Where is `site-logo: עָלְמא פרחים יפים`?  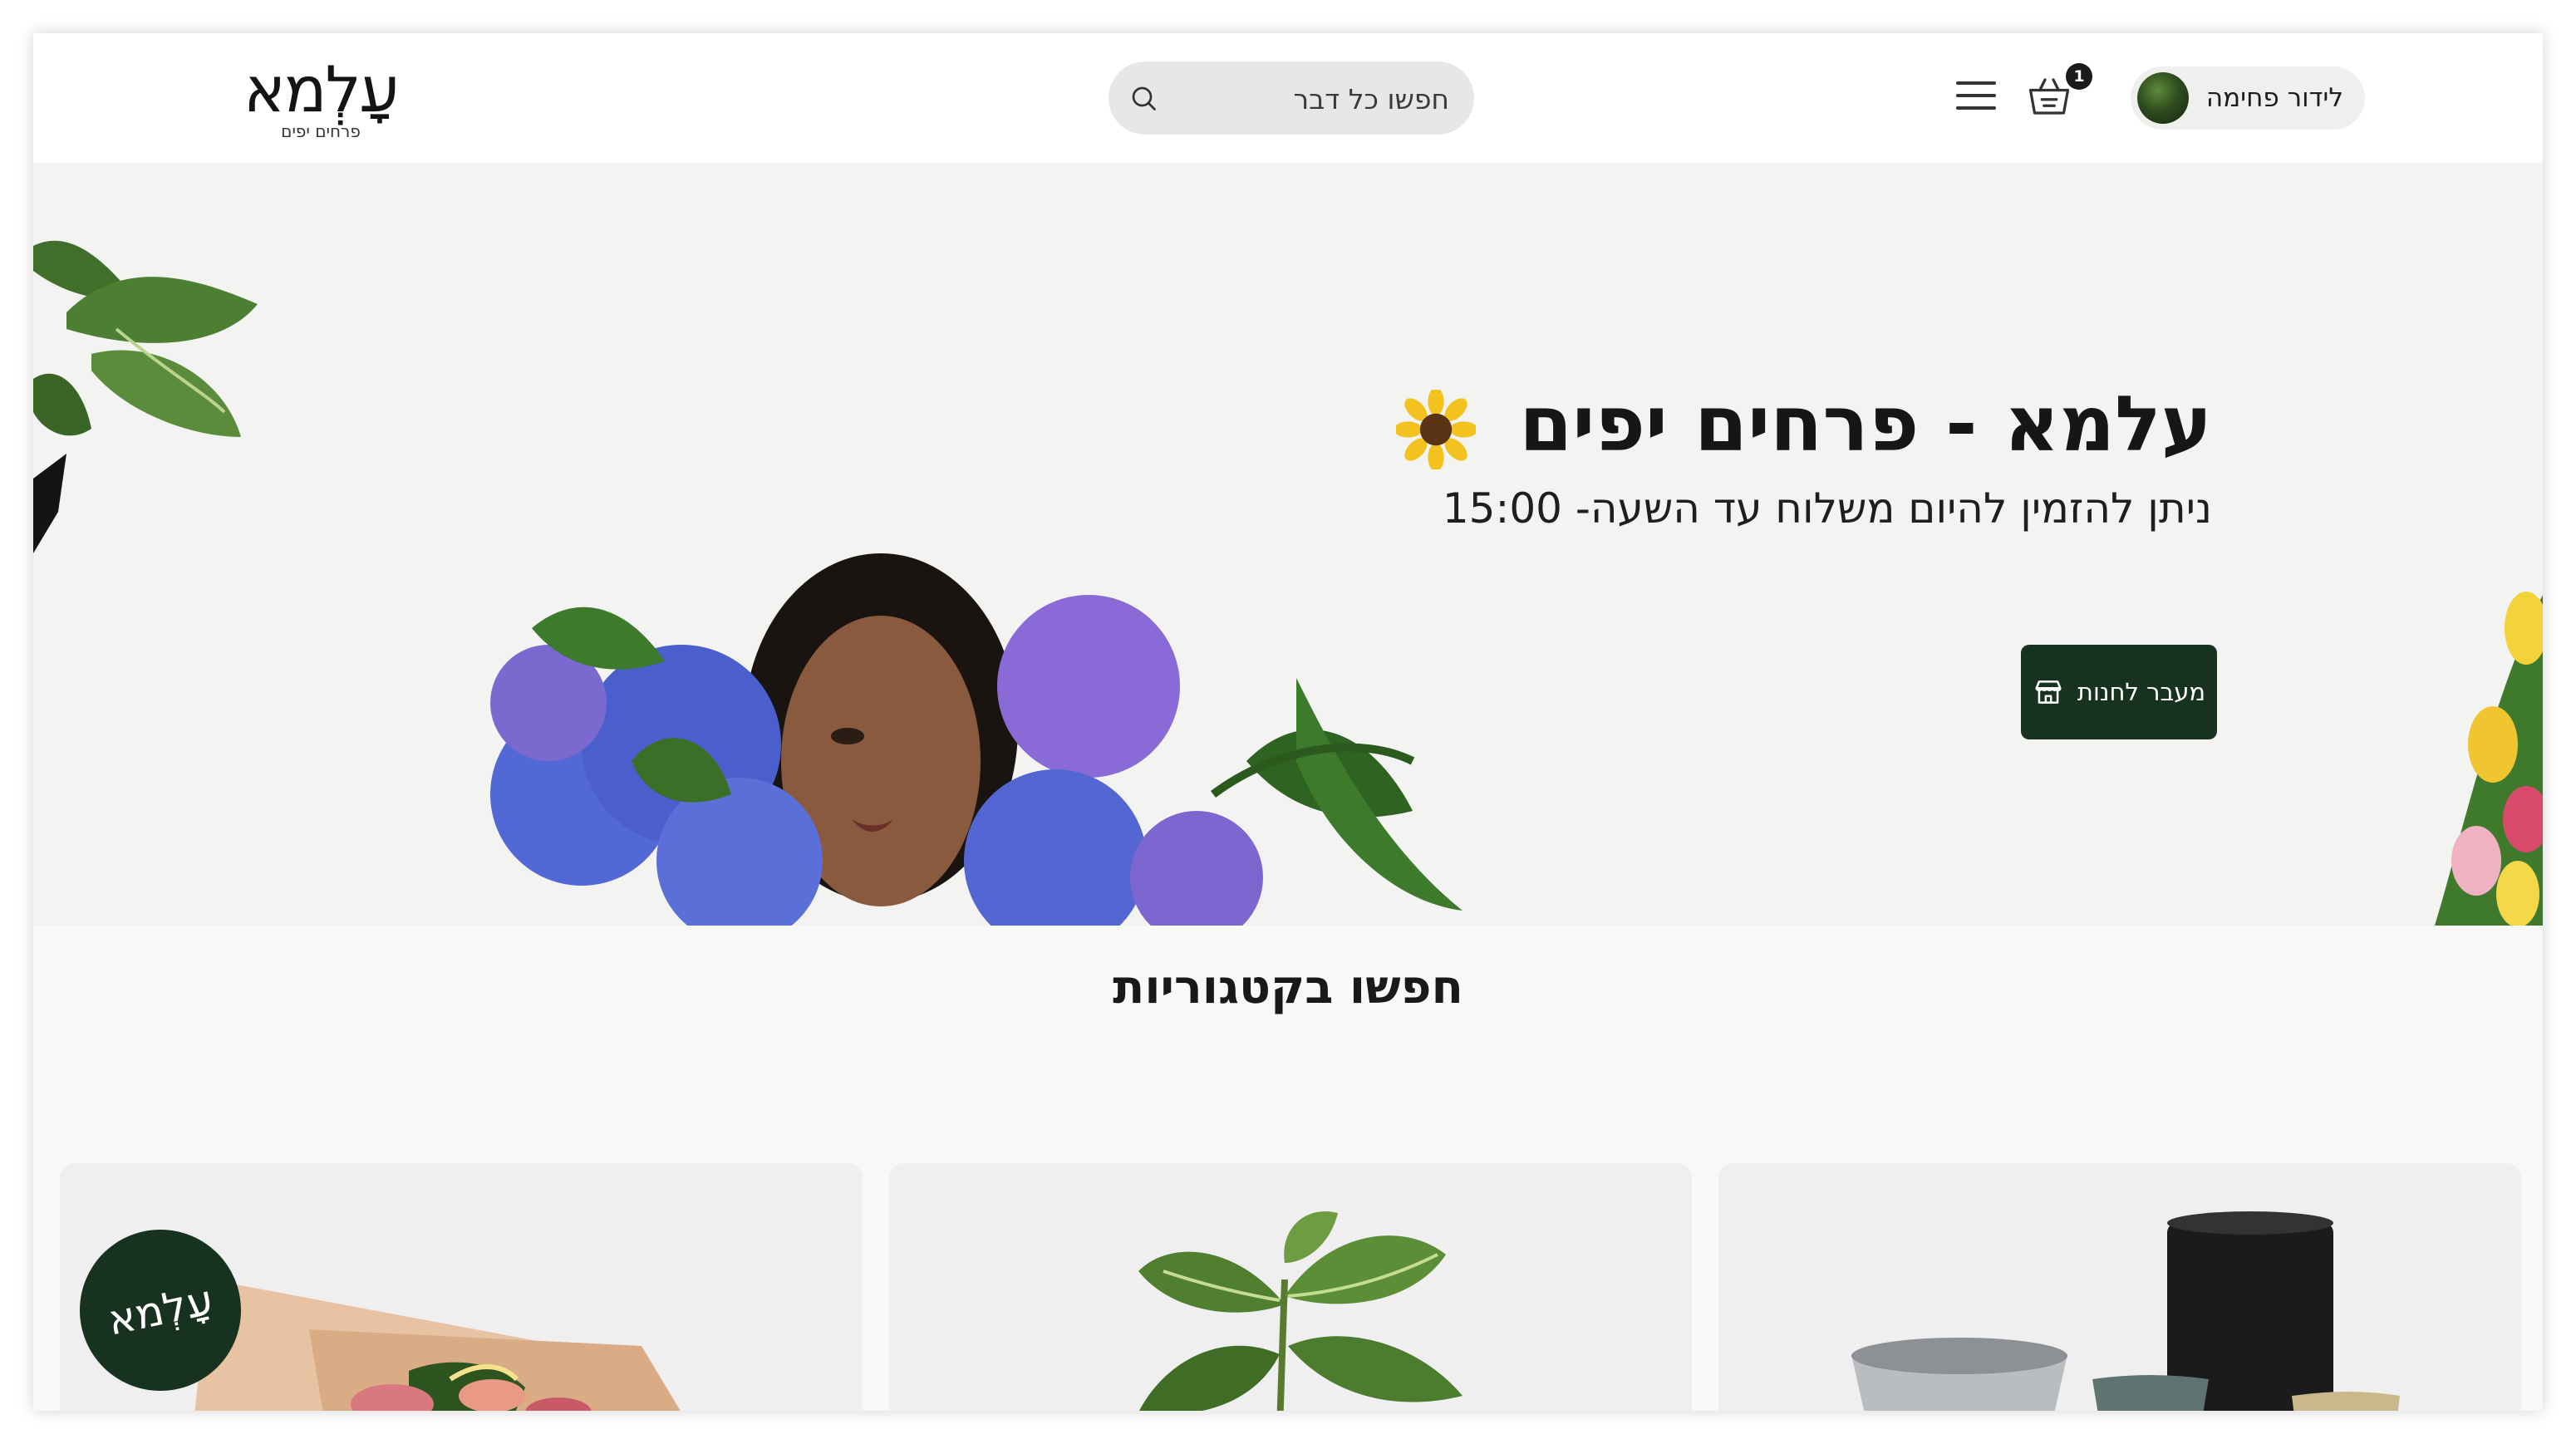
site-logo: עָלְמא פרחים יפים is located at coordinates (321, 105).